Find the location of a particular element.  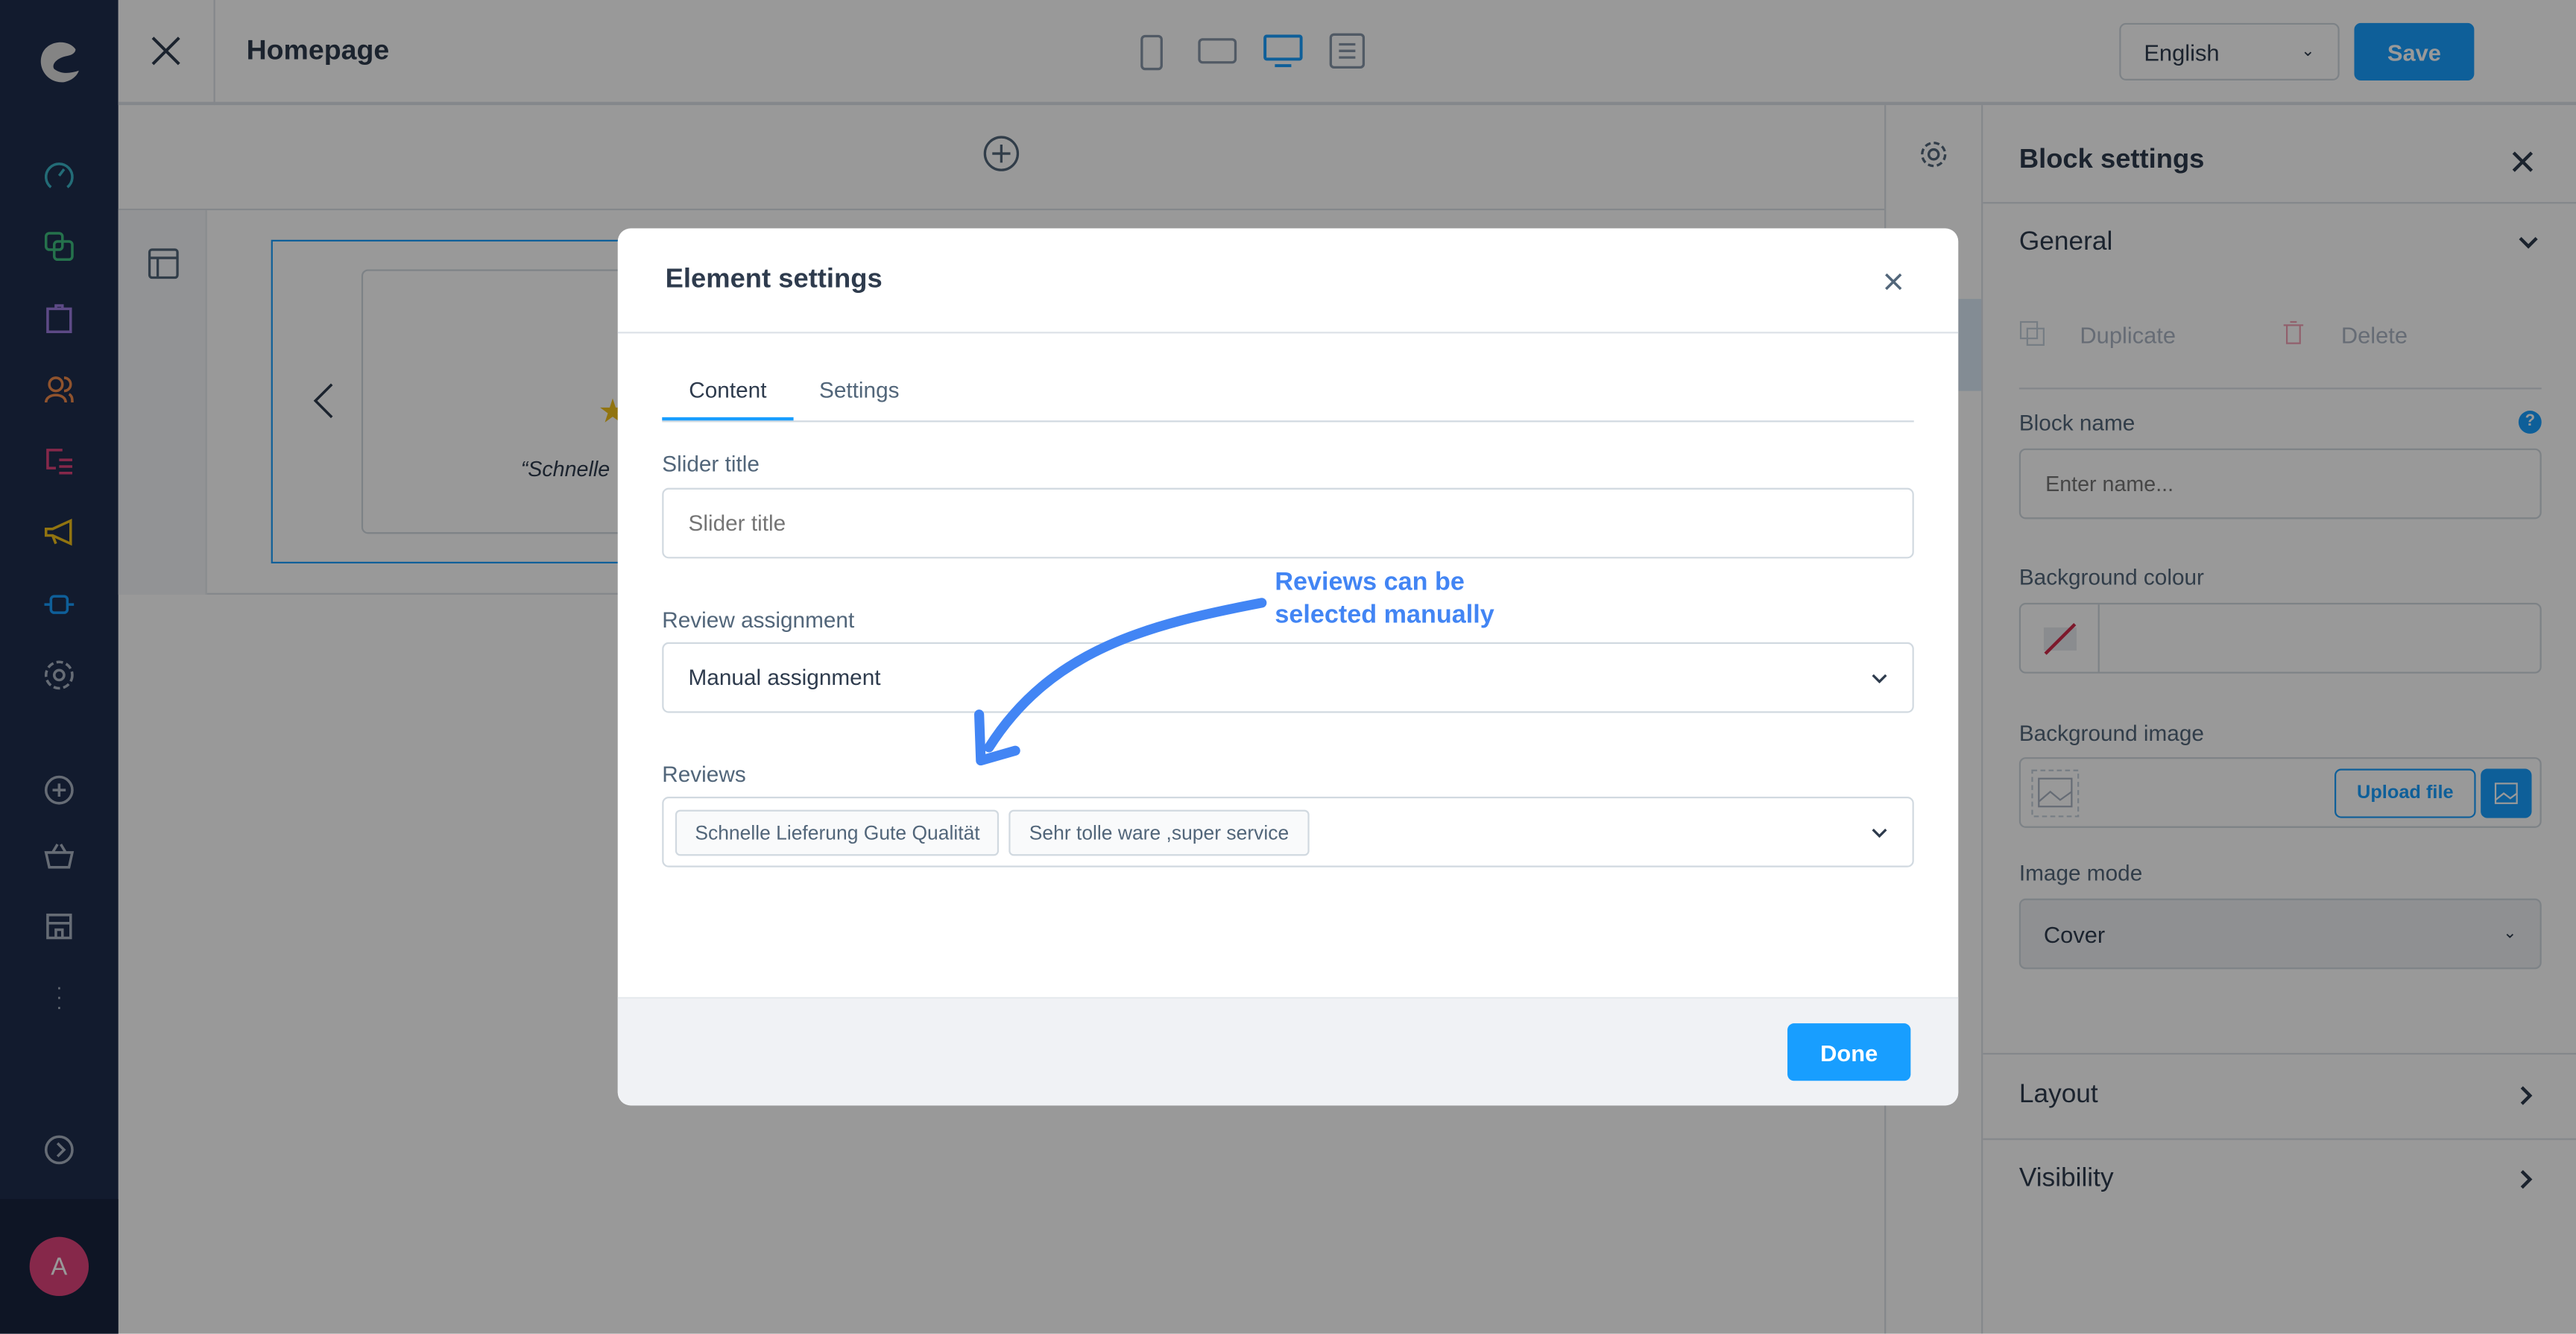

tab-content: Content is located at coordinates (727, 390).